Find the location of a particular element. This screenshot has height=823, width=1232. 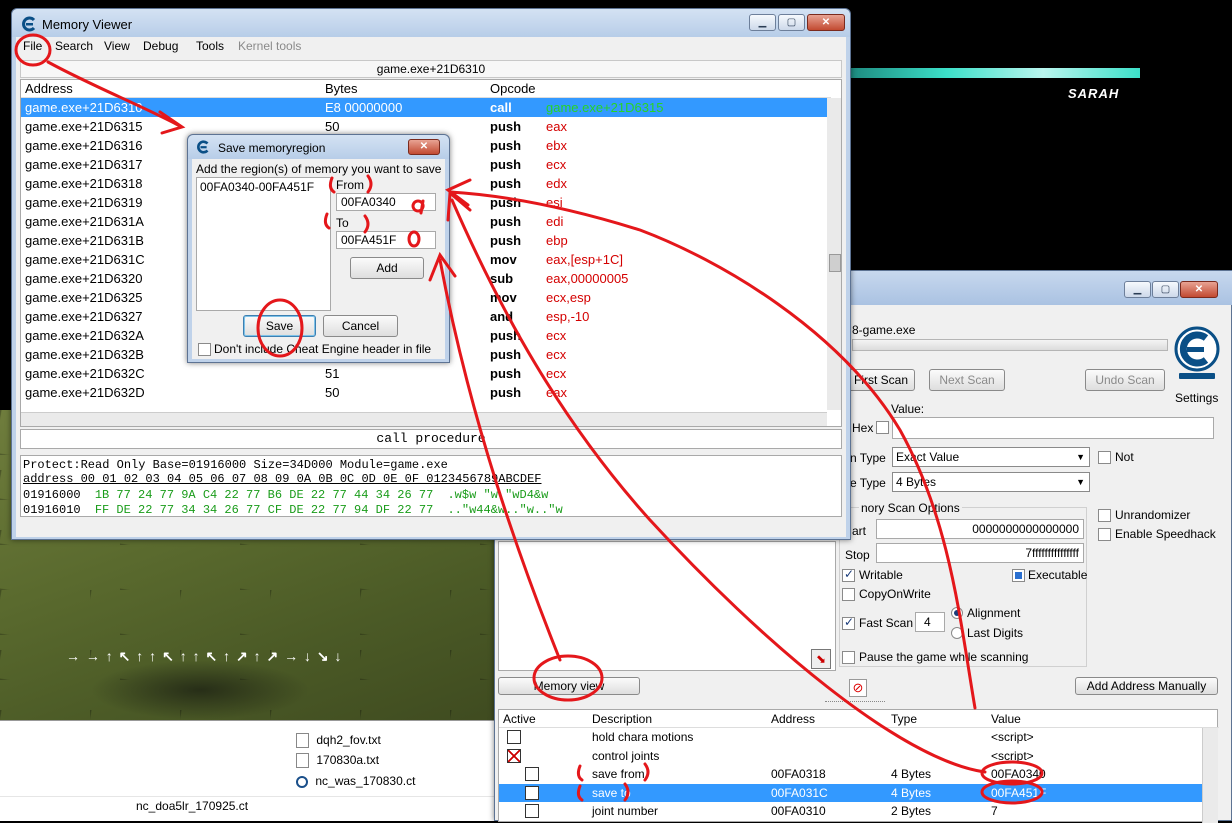

col-bytes: Bytes is located at coordinates (341, 89).